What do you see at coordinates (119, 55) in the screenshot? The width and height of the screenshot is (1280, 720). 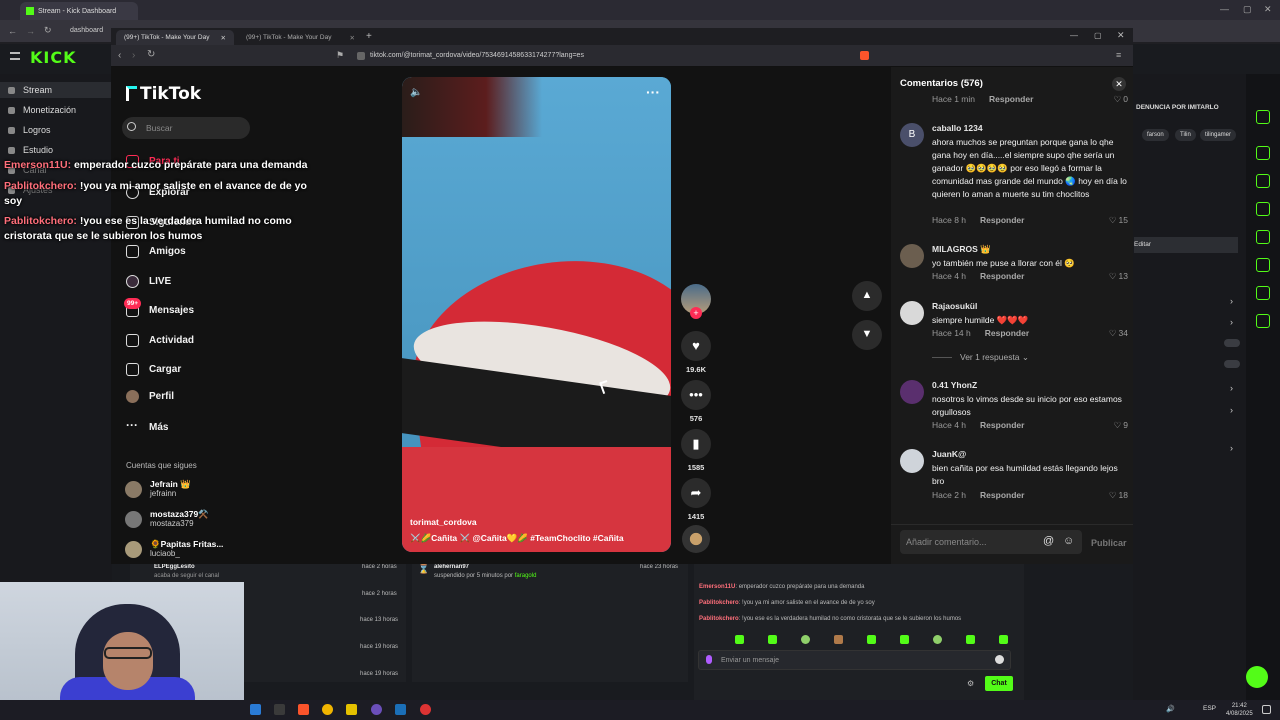 I see `back-icon: ‹` at bounding box center [119, 55].